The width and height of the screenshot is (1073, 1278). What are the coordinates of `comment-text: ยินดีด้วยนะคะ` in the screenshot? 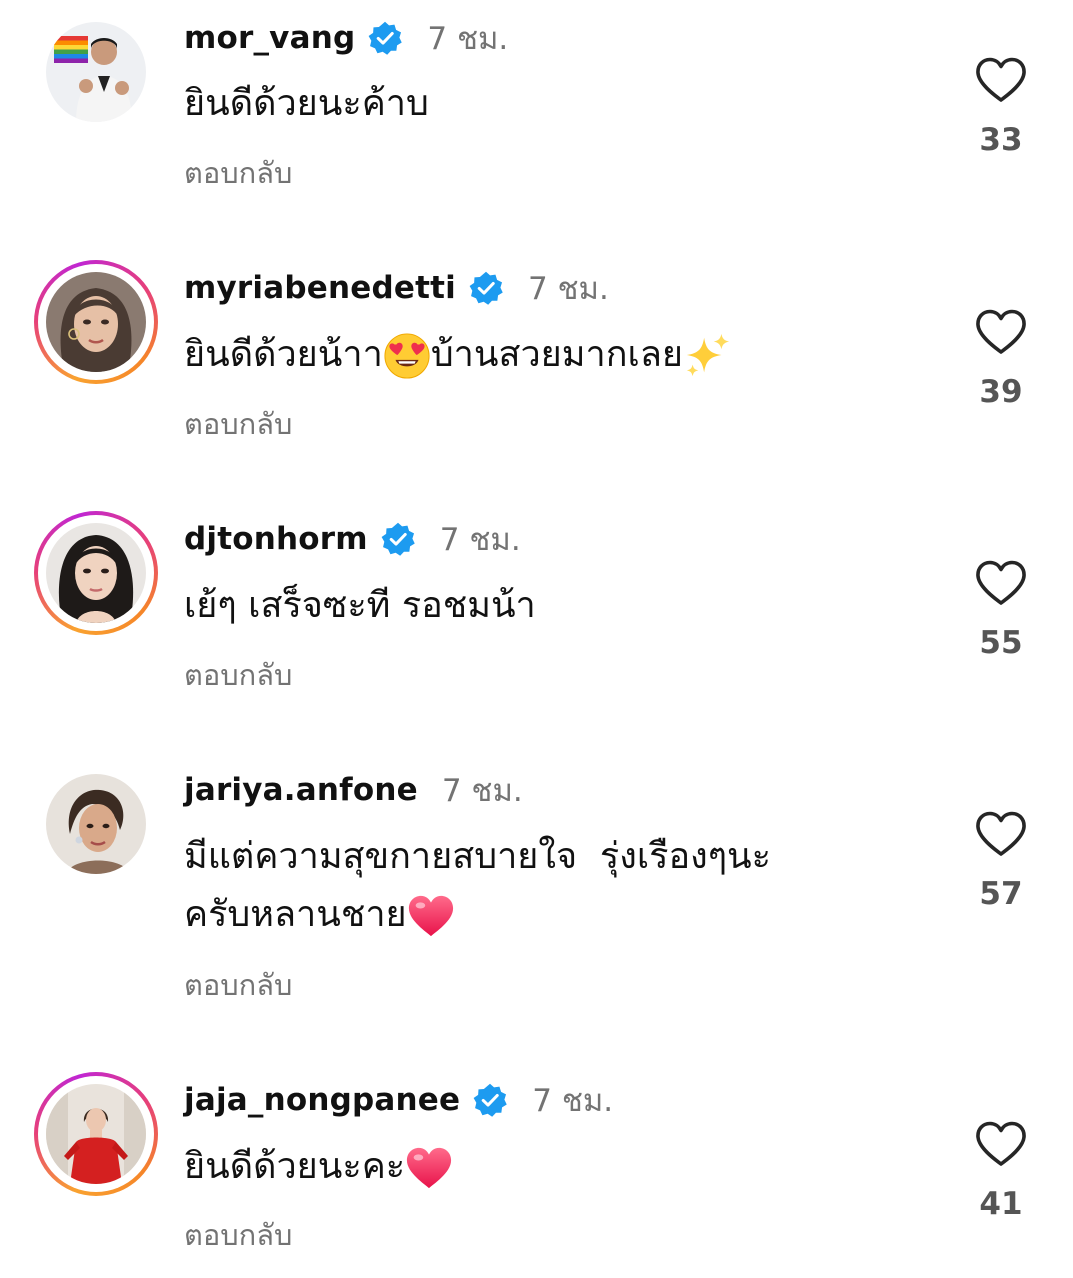 It's located at (318, 1167).